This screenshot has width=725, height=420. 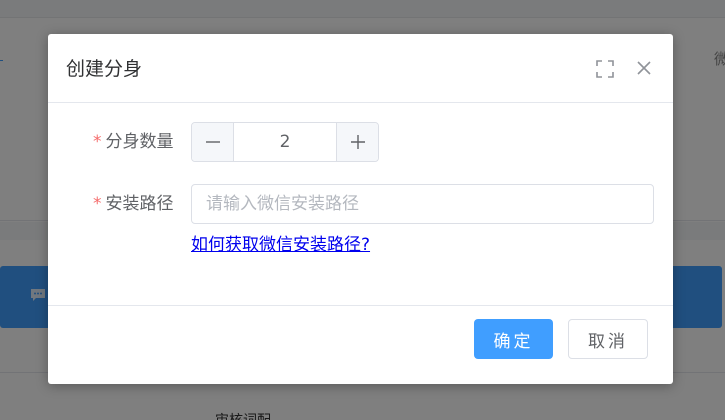 I want to click on decrement-button, so click(x=213, y=142).